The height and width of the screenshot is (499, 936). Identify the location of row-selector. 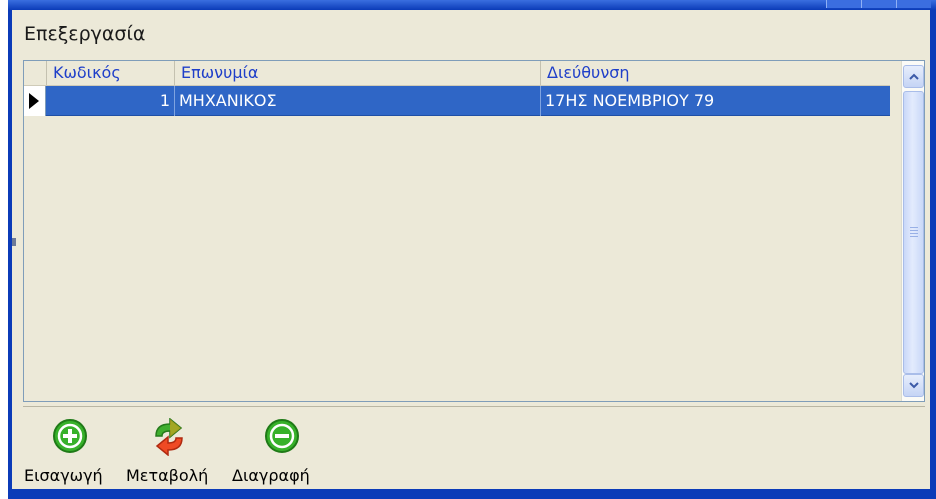
(35, 101).